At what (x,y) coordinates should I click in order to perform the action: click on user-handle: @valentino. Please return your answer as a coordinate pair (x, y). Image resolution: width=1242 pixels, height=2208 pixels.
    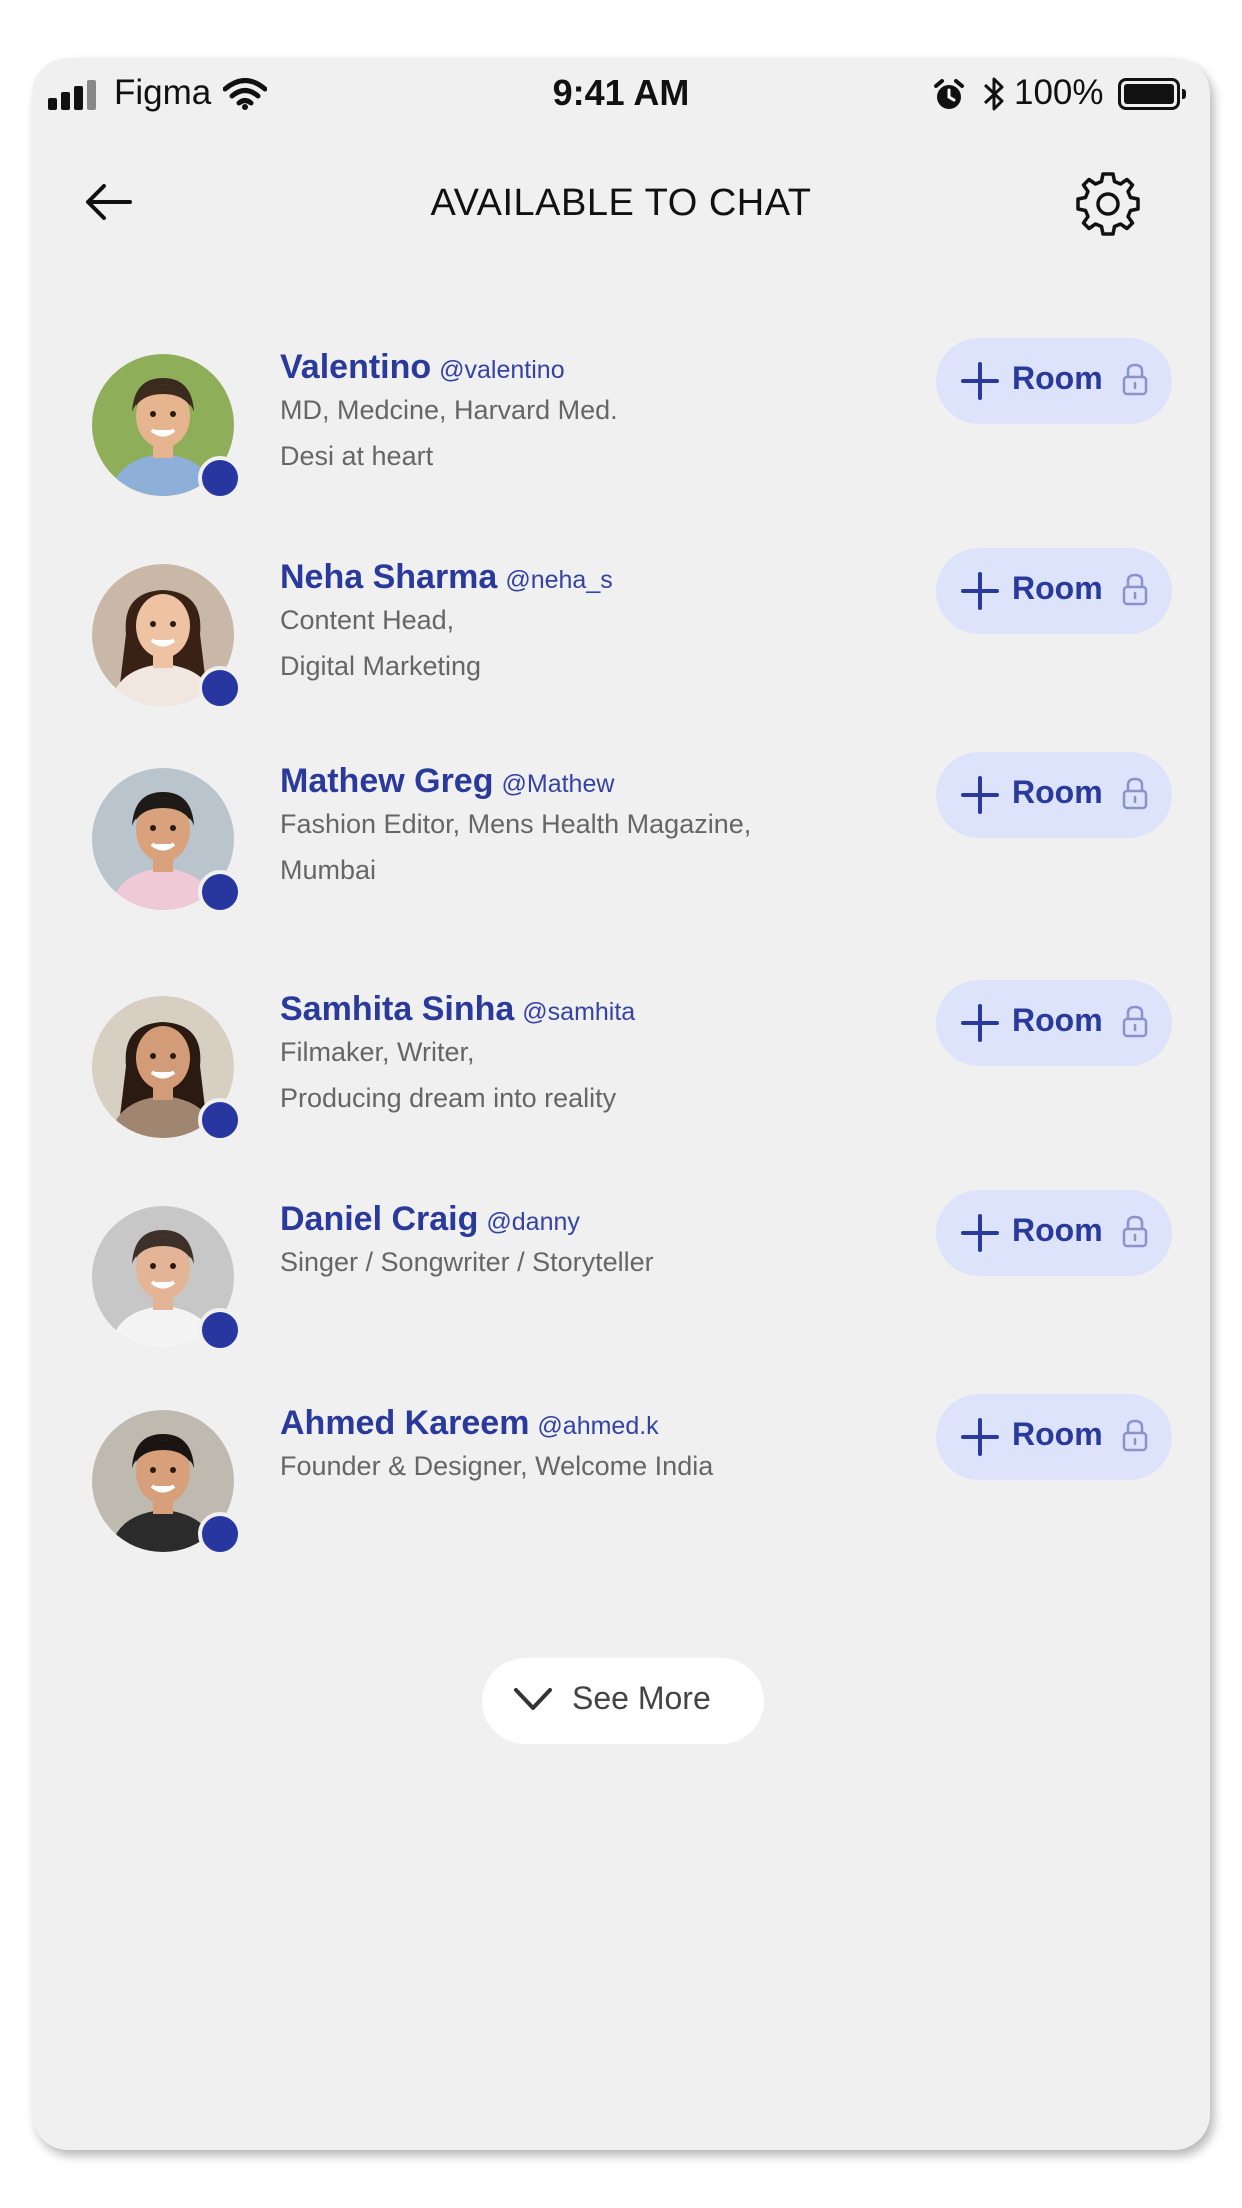
    Looking at the image, I should click on (501, 370).